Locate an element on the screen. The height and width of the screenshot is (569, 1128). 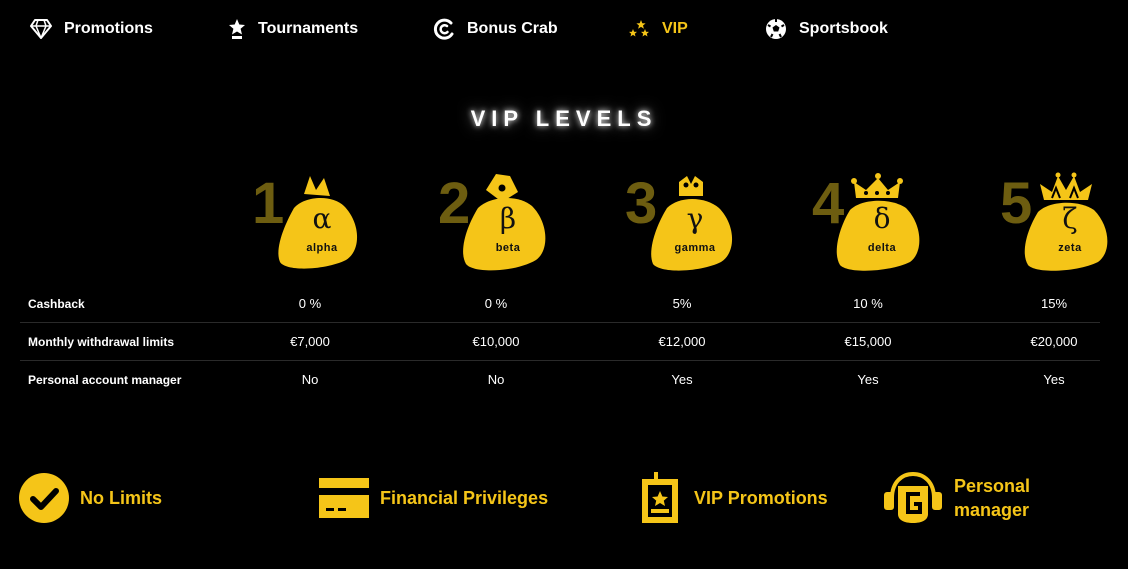
level-symbol: ζ is located at coordinates (1070, 218).